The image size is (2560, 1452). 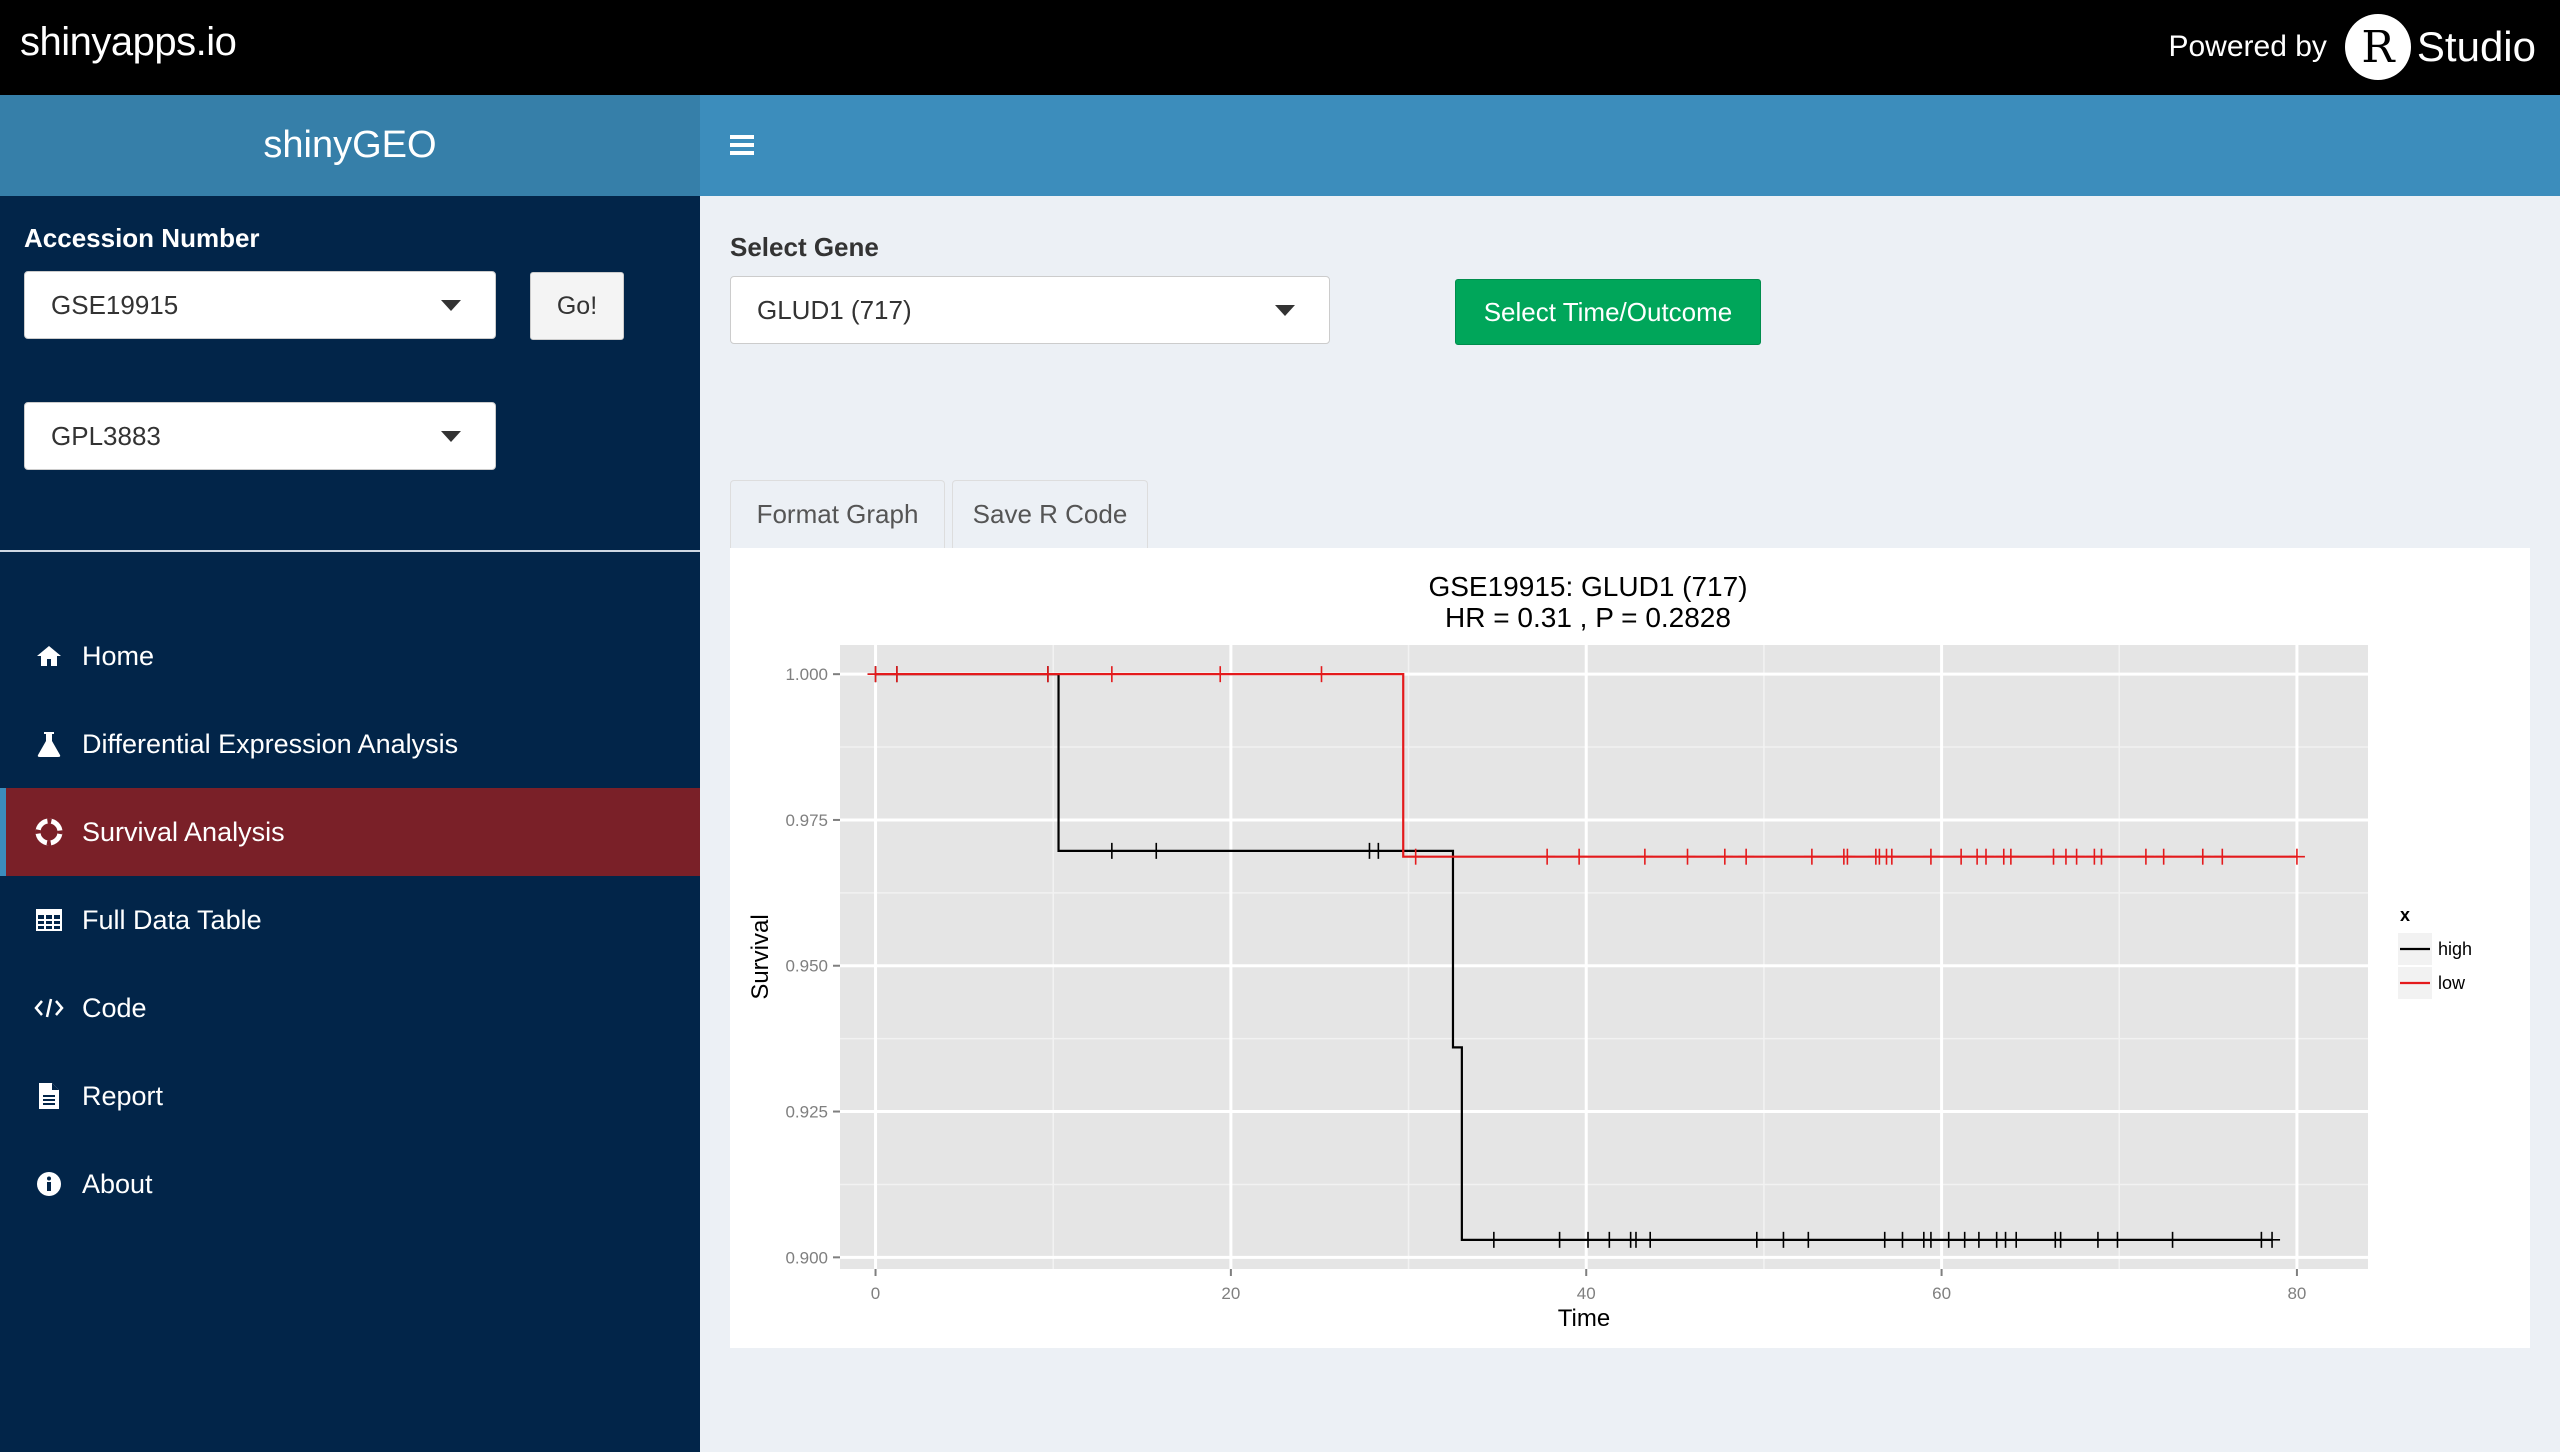 What do you see at coordinates (1630, 145) in the screenshot?
I see `main-header` at bounding box center [1630, 145].